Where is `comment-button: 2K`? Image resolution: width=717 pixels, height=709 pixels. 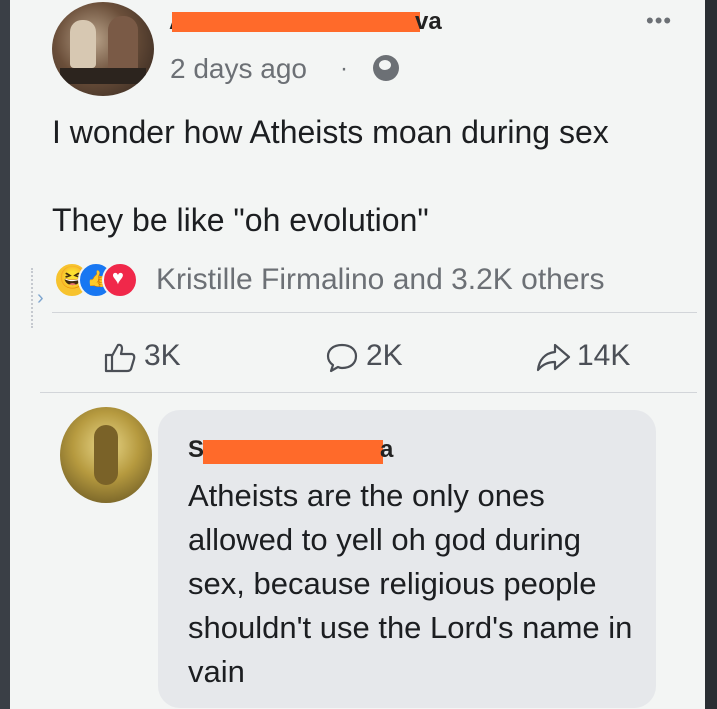 comment-button: 2K is located at coordinates (363, 356).